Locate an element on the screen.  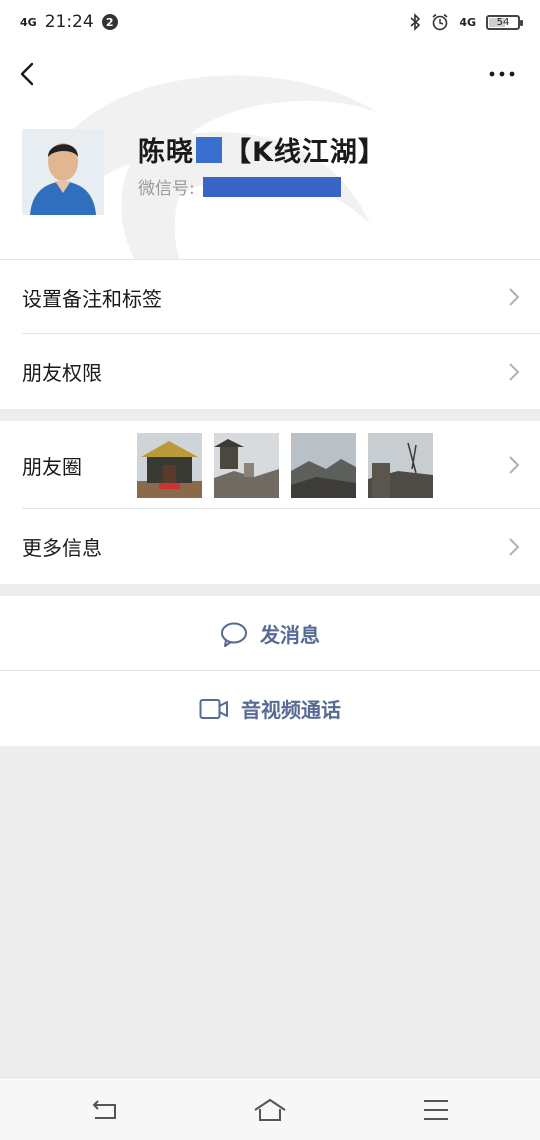
network-indicator-left: 4G is located at coordinates (28, 22).